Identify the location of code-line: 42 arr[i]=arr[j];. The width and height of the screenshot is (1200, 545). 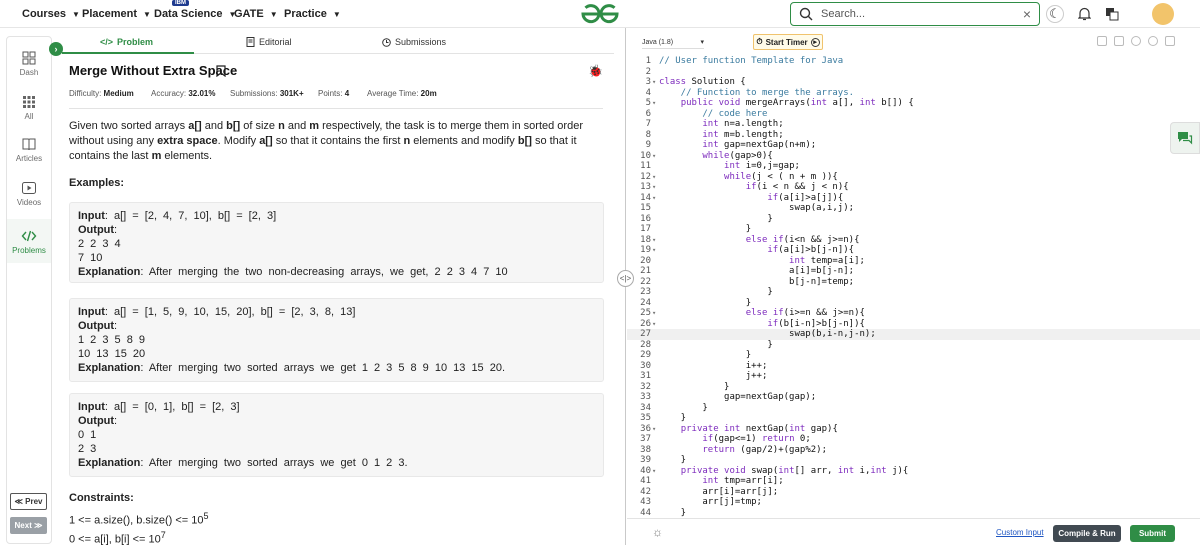
(913, 492).